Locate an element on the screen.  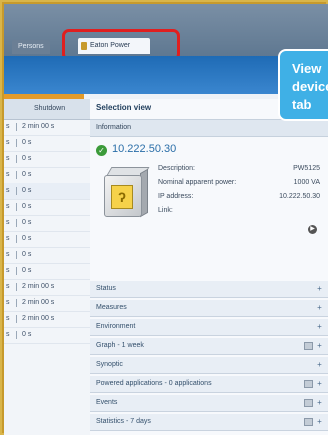
section-label: Measures is located at coordinates (111, 307).